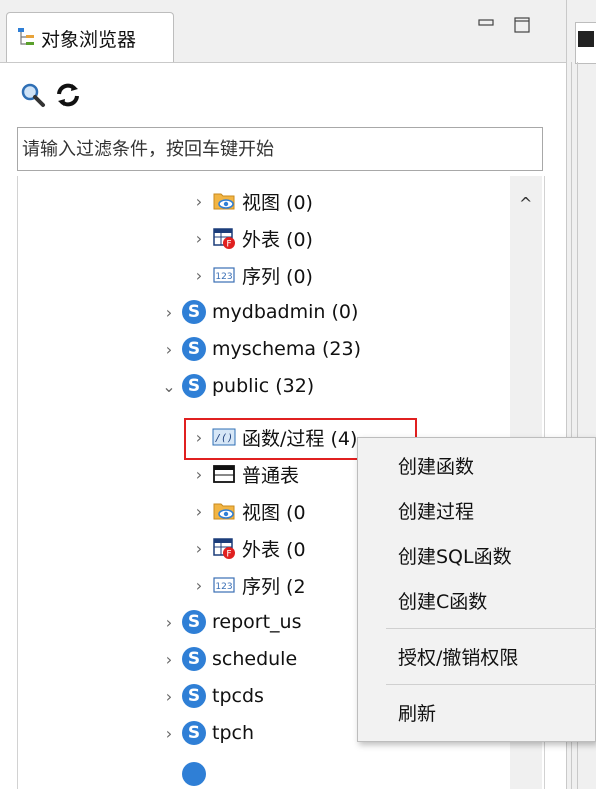 The width and height of the screenshot is (596, 789). What do you see at coordinates (417, 712) in the screenshot?
I see `menu-item-refresh: 刷新` at bounding box center [417, 712].